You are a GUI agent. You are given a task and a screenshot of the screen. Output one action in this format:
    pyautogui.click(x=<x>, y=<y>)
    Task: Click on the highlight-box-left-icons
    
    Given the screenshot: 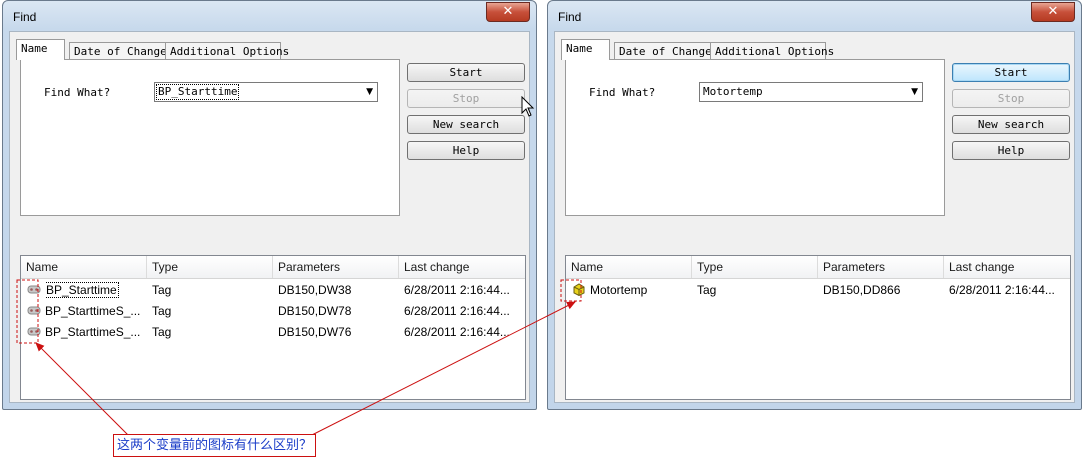 What is the action you would take?
    pyautogui.click(x=27, y=311)
    